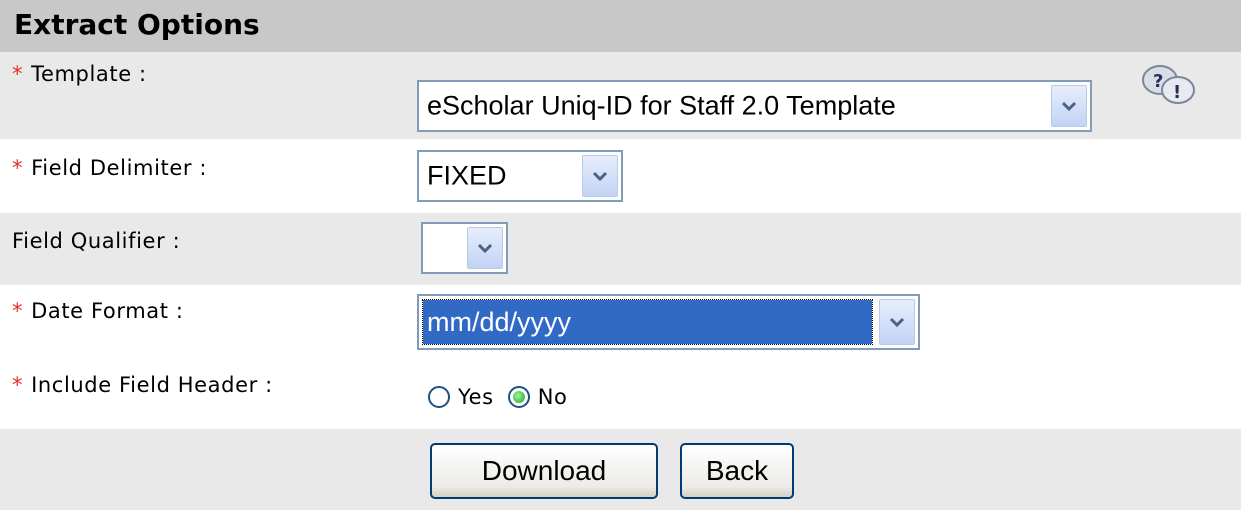  What do you see at coordinates (647, 322) in the screenshot?
I see `date-format-select-value: mm/dd/yyyy` at bounding box center [647, 322].